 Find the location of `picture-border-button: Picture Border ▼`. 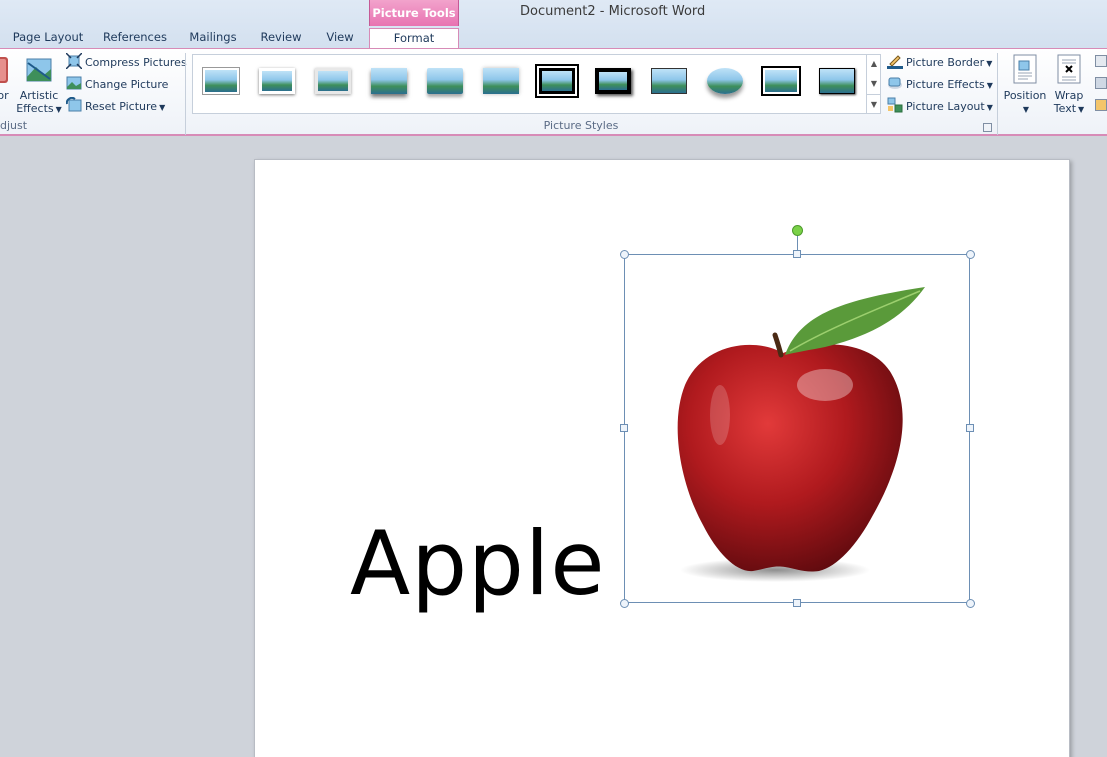

picture-border-button: Picture Border ▼ is located at coordinates (939, 63).